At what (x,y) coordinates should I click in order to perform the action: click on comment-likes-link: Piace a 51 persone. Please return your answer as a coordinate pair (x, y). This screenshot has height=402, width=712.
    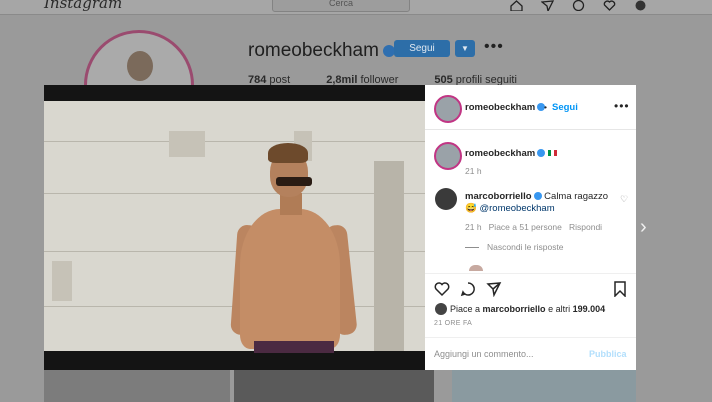
    Looking at the image, I should click on (525, 227).